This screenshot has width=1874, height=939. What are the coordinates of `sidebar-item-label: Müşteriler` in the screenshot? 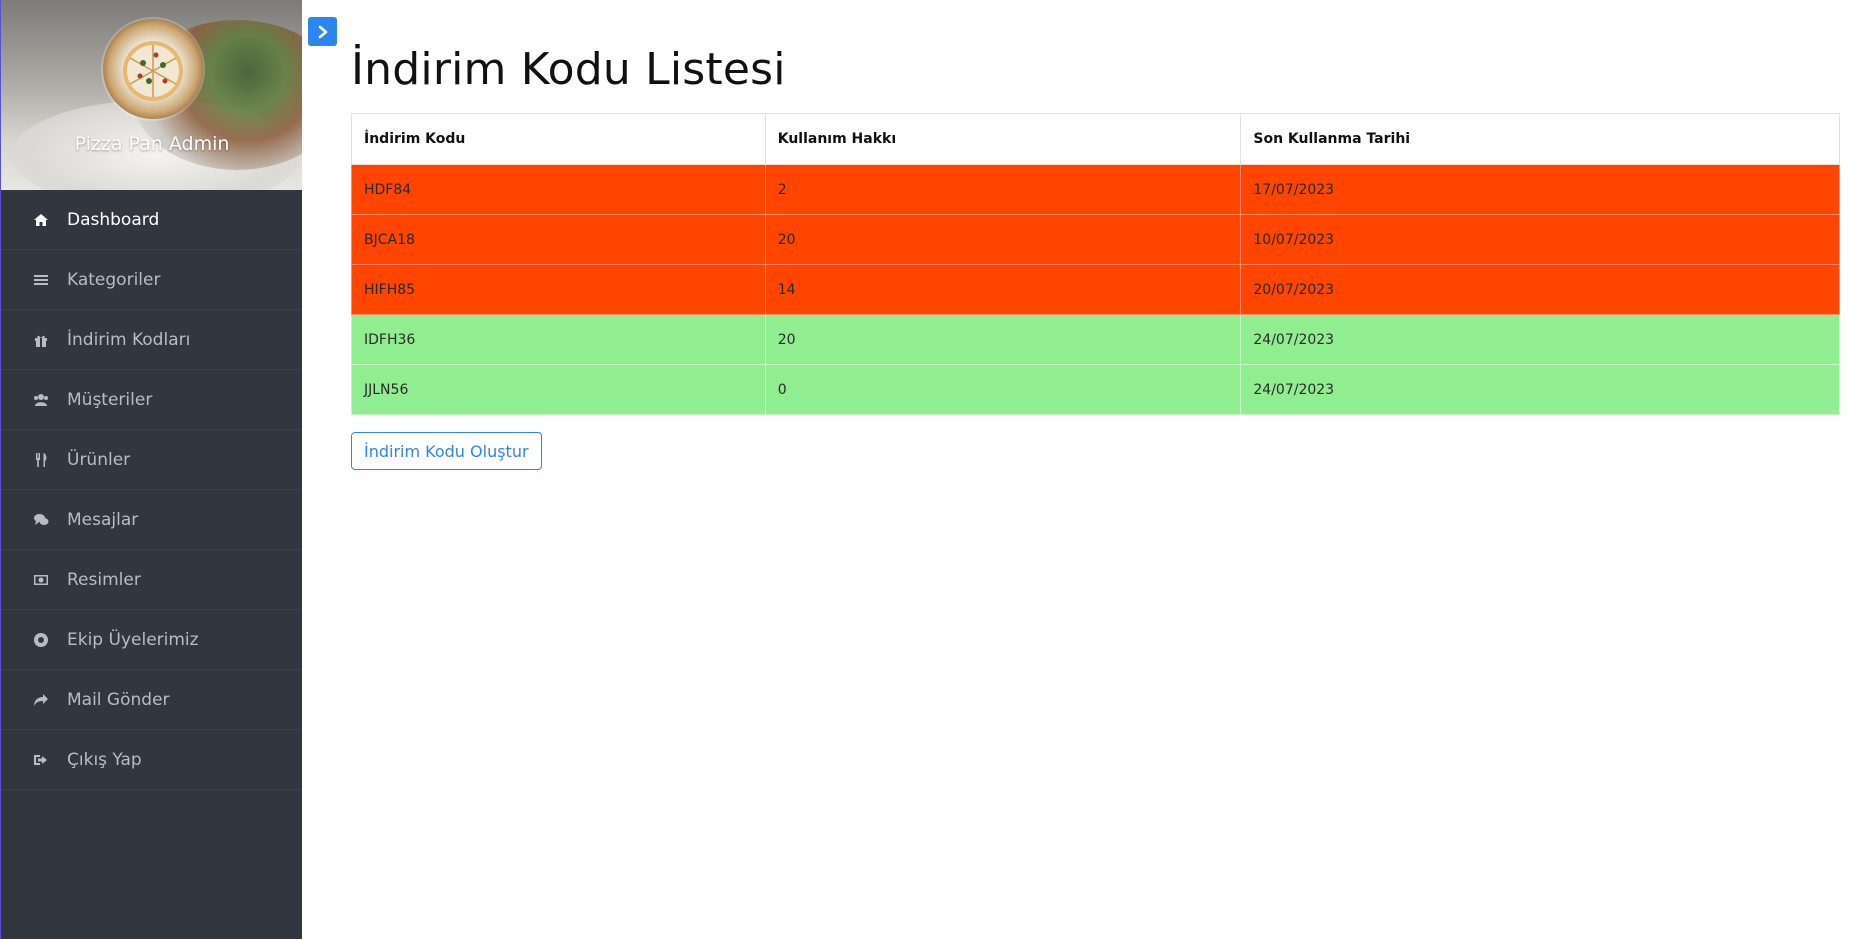 It's located at (110, 399).